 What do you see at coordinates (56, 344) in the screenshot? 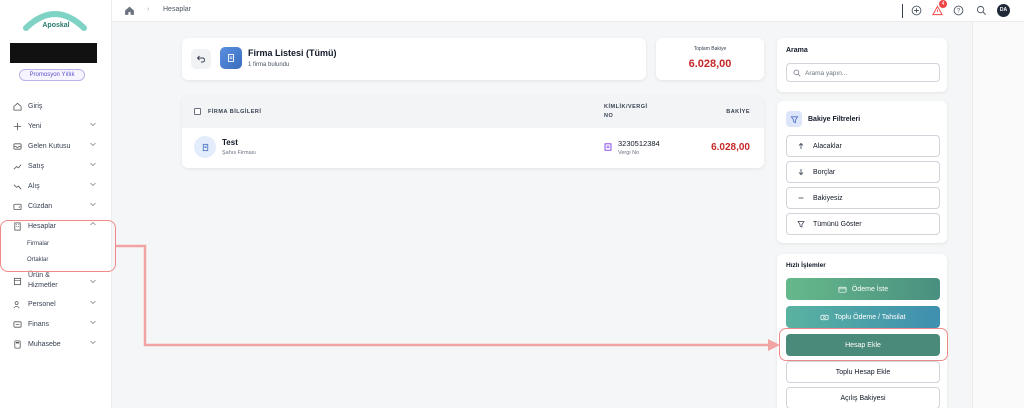
I see `sidebar-item-muhasebe: Muhasebe` at bounding box center [56, 344].